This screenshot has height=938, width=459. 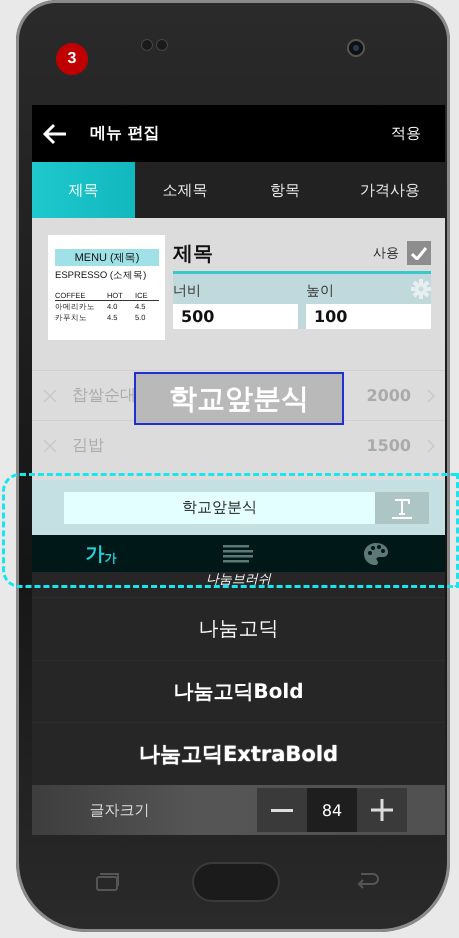 I want to click on settings-icon, so click(x=421, y=289).